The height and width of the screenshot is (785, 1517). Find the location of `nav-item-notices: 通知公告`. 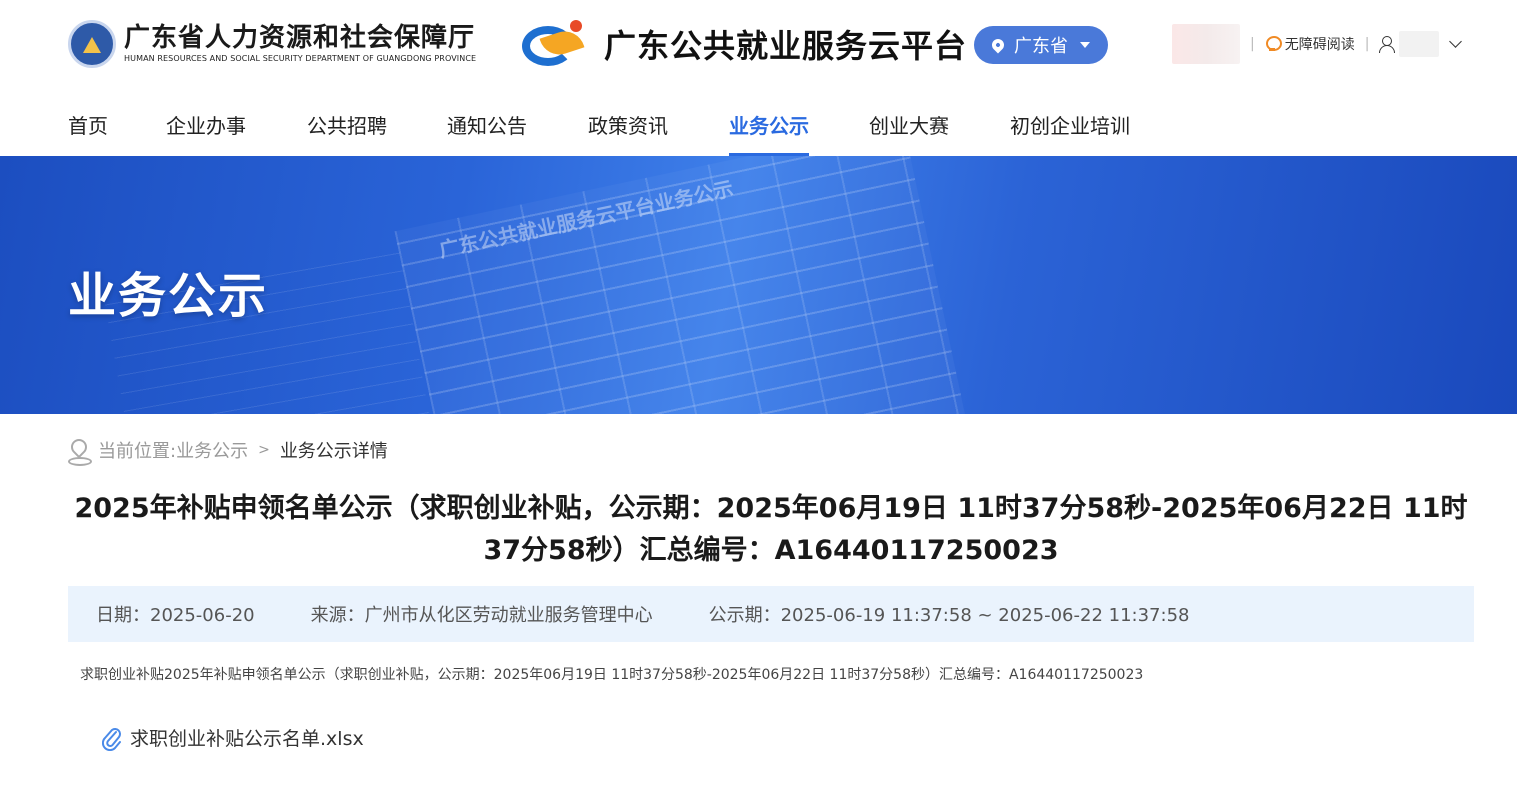

nav-item-notices: 通知公告 is located at coordinates (487, 134).